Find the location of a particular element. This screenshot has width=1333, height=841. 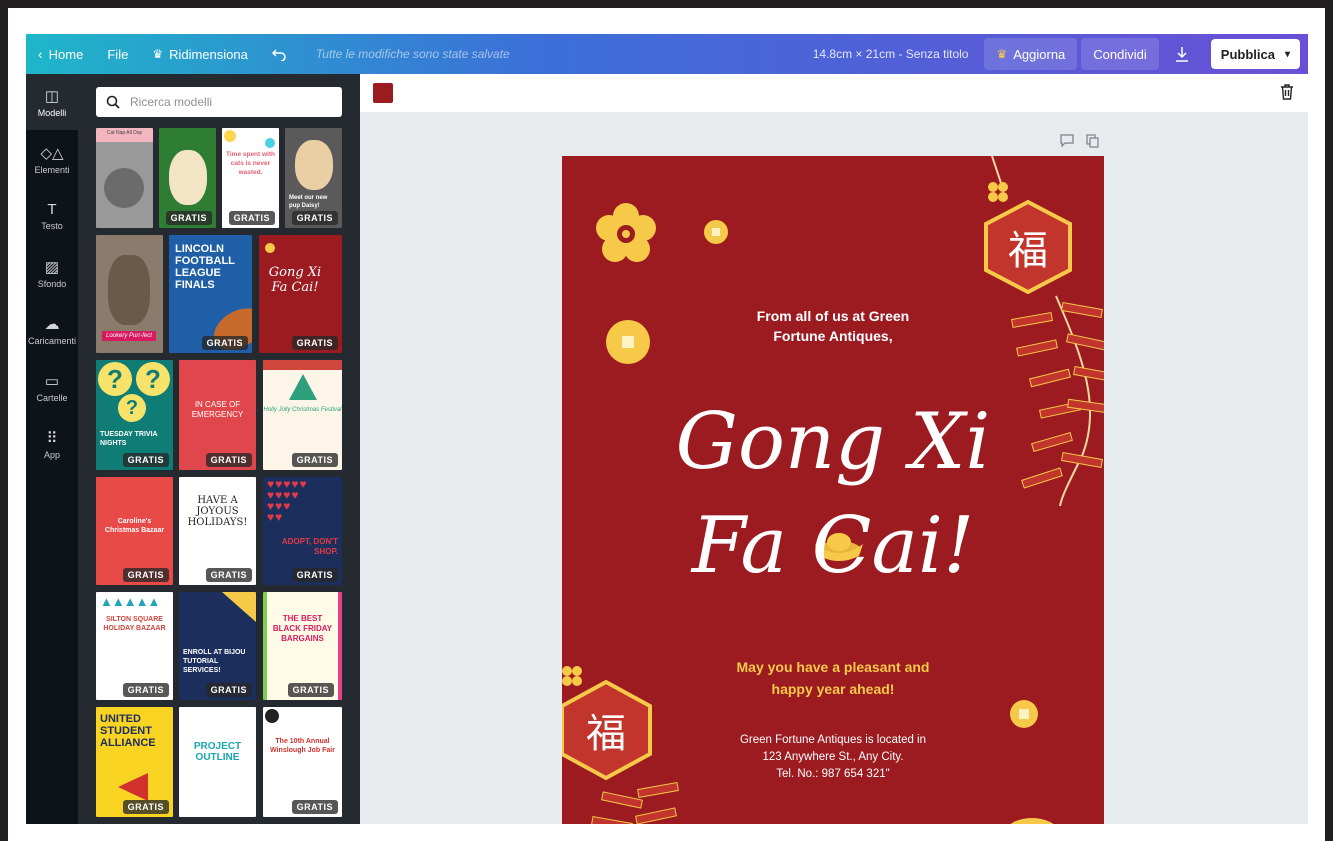

undo-button is located at coordinates (279, 54).